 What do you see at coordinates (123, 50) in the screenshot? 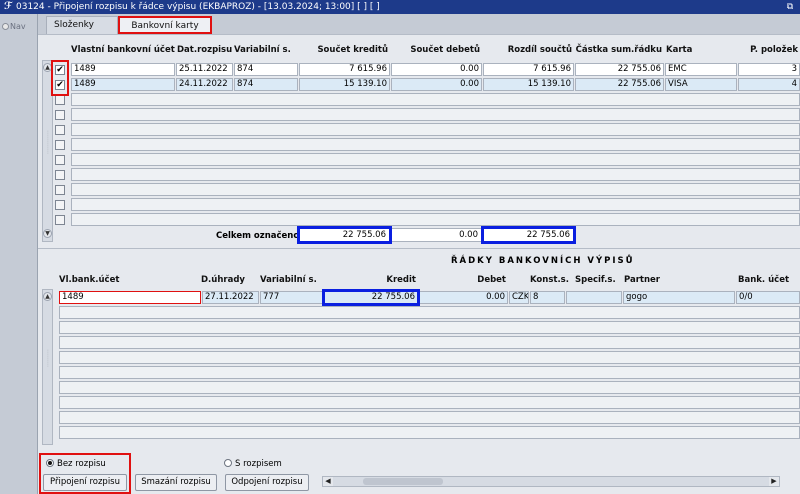
I see `column-header-own-account: Vlastní bankovní účet` at bounding box center [123, 50].